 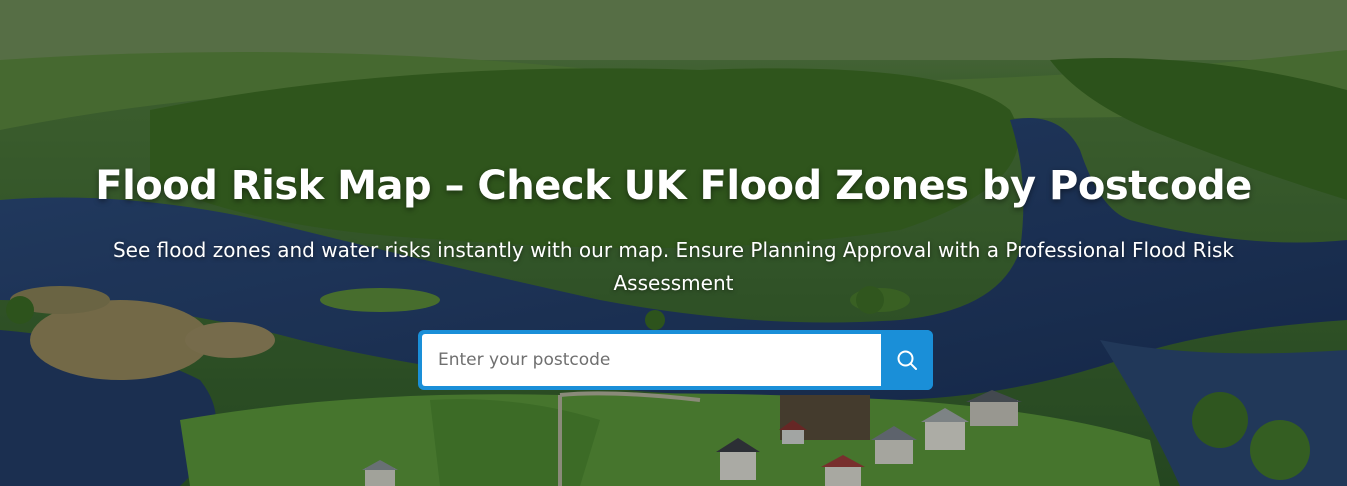 I want to click on postcode-search-input, so click(x=651, y=360).